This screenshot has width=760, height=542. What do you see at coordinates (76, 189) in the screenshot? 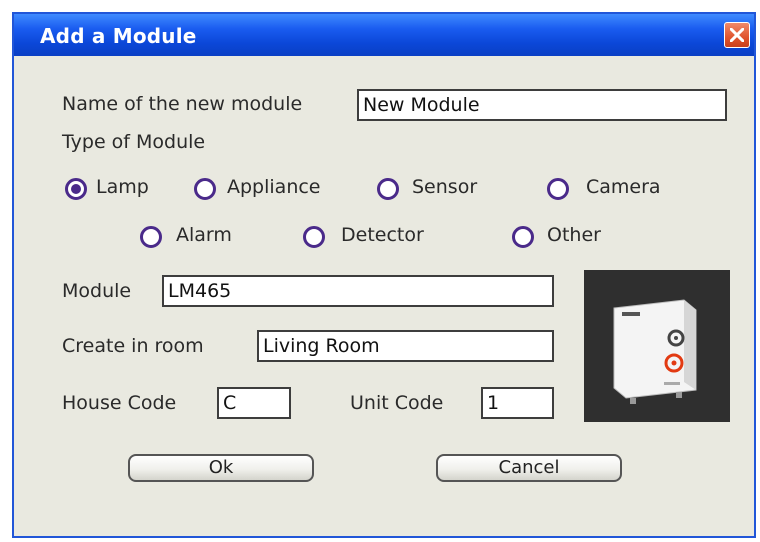
I see `radio-lamp` at bounding box center [76, 189].